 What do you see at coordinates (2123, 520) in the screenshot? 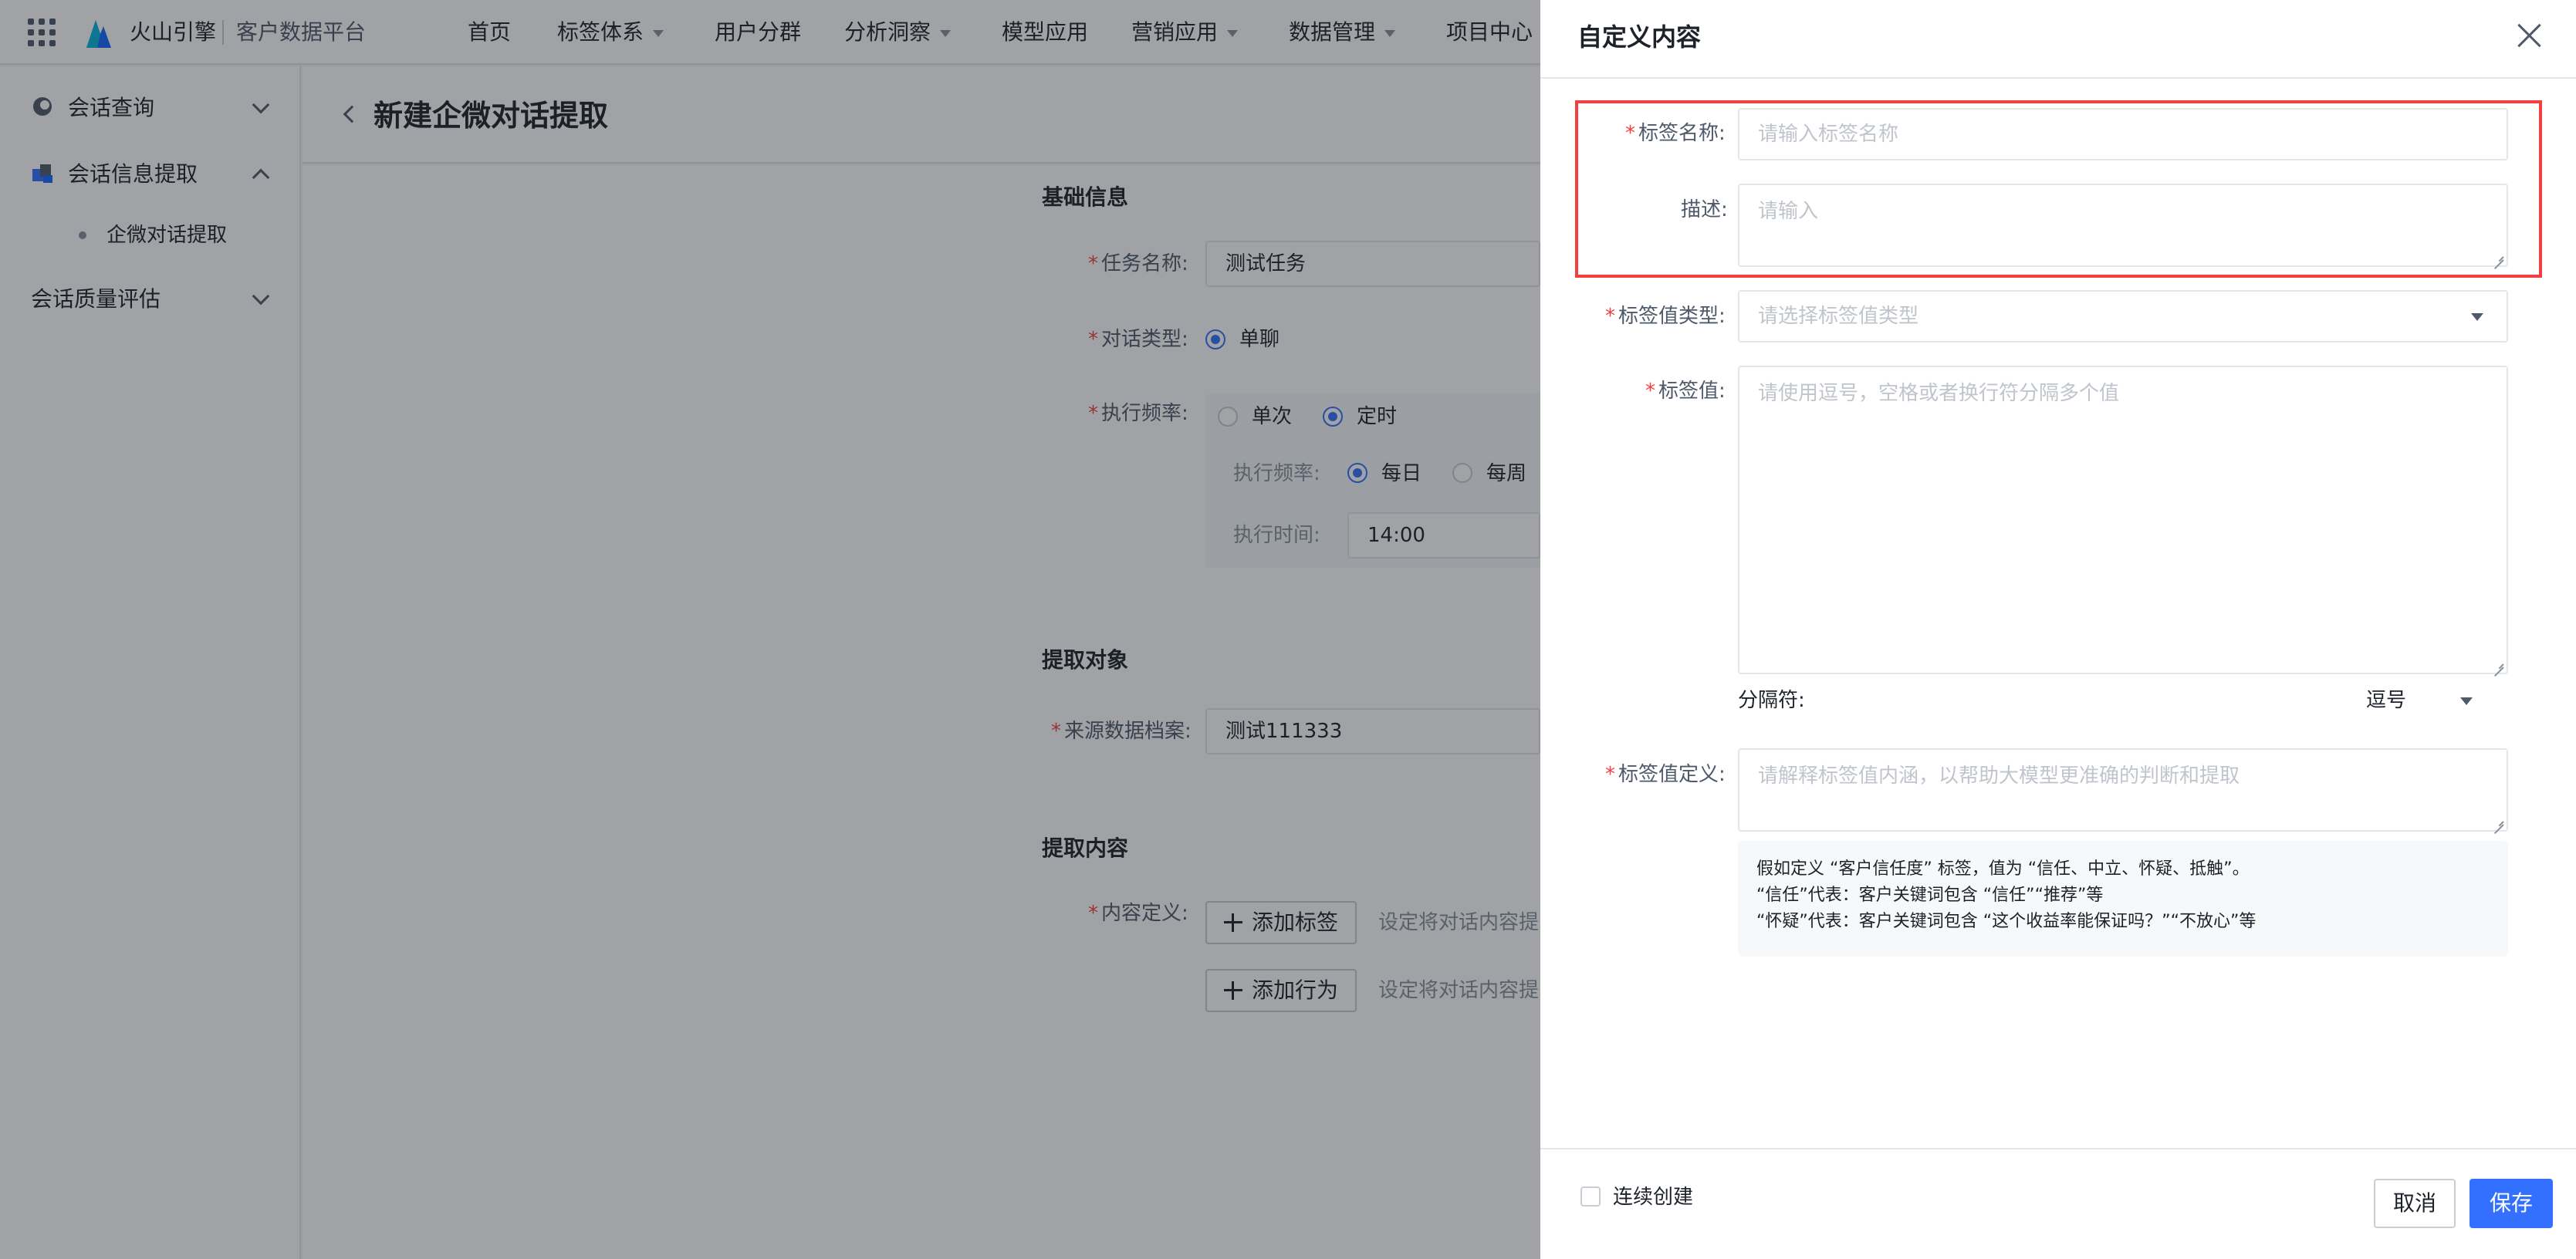
I see `tag-value-textarea: 请使用逗号，空格或者换行符分隔多个值` at bounding box center [2123, 520].